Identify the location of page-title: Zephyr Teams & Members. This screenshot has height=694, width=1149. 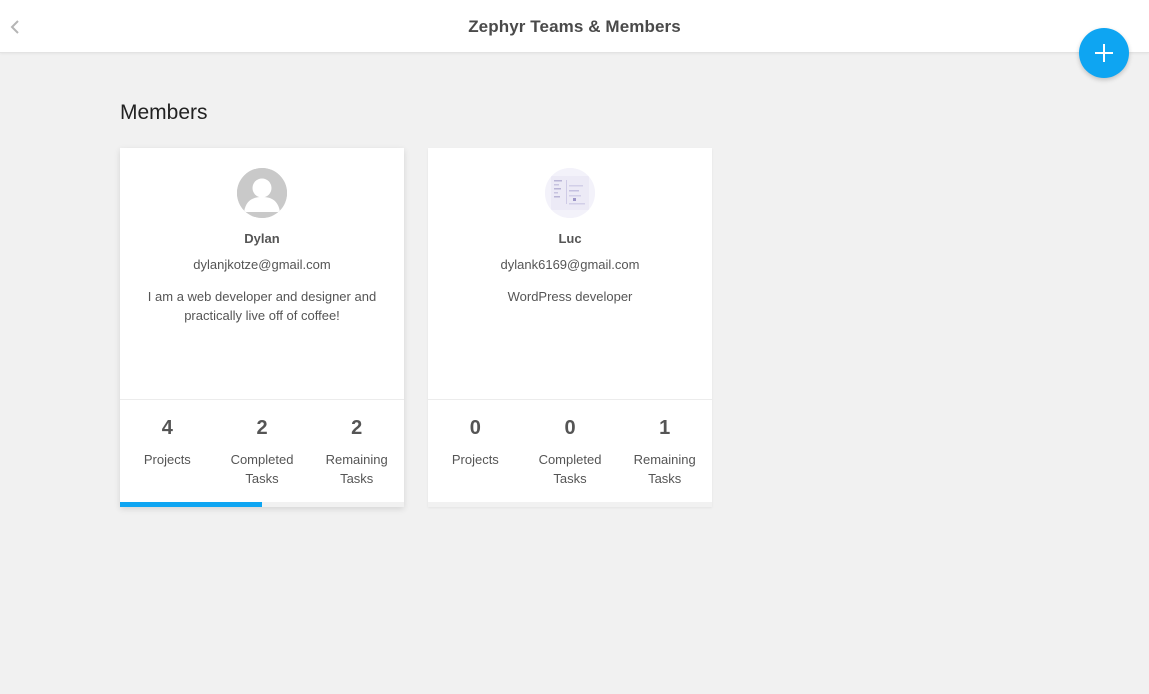
(574, 26).